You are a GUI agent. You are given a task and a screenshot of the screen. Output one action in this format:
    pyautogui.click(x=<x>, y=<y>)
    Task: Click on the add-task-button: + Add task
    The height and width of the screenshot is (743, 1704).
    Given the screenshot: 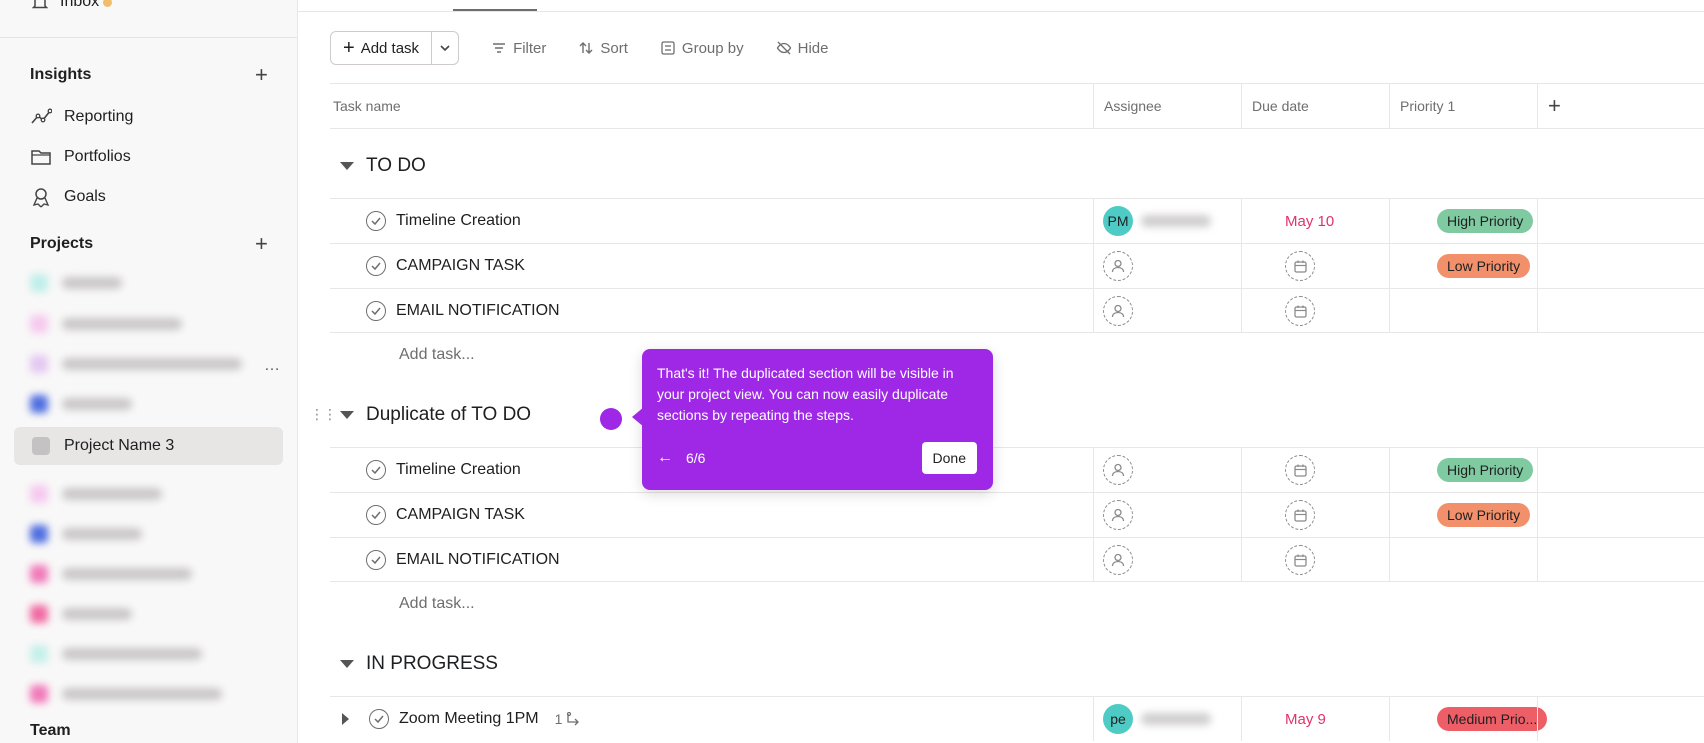 What is the action you would take?
    pyautogui.click(x=382, y=48)
    